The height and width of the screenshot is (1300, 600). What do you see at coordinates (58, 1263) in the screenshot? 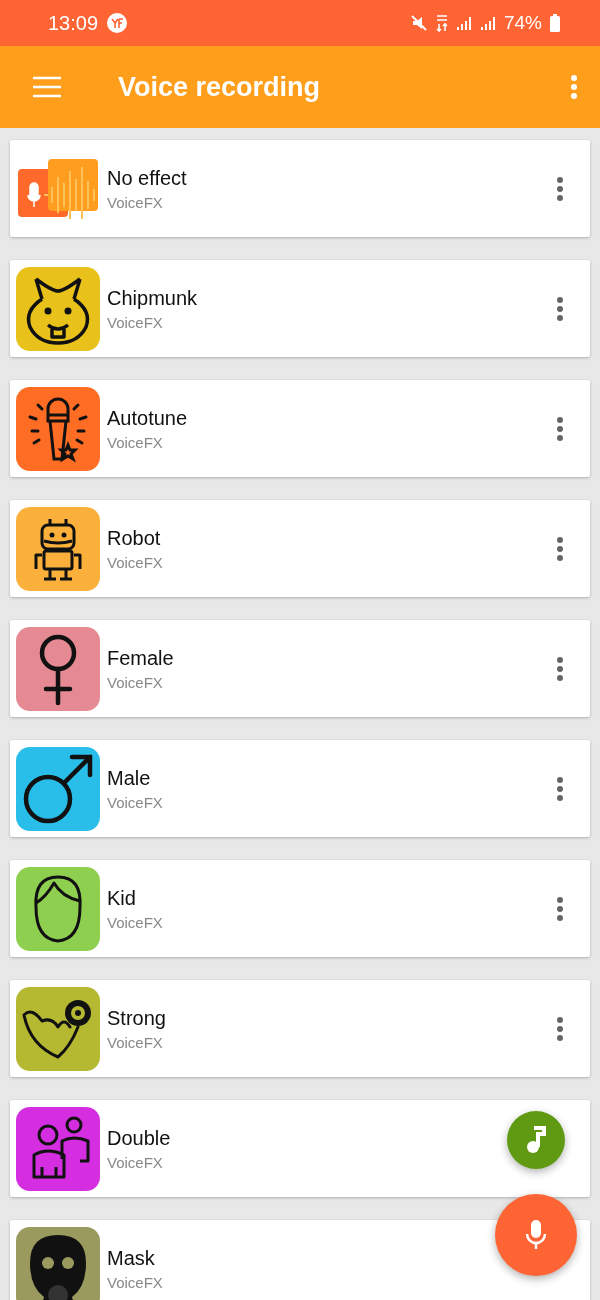
I see `gas-mask-icon` at bounding box center [58, 1263].